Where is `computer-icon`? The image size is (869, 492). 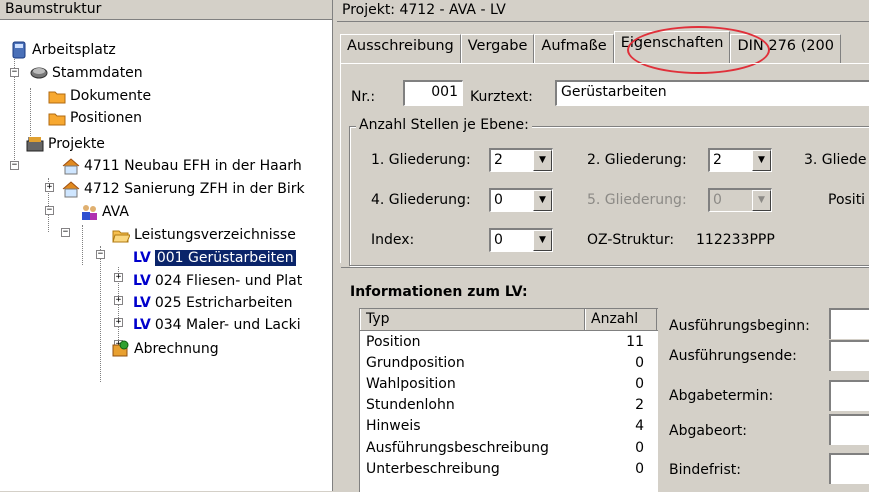 computer-icon is located at coordinates (19, 50).